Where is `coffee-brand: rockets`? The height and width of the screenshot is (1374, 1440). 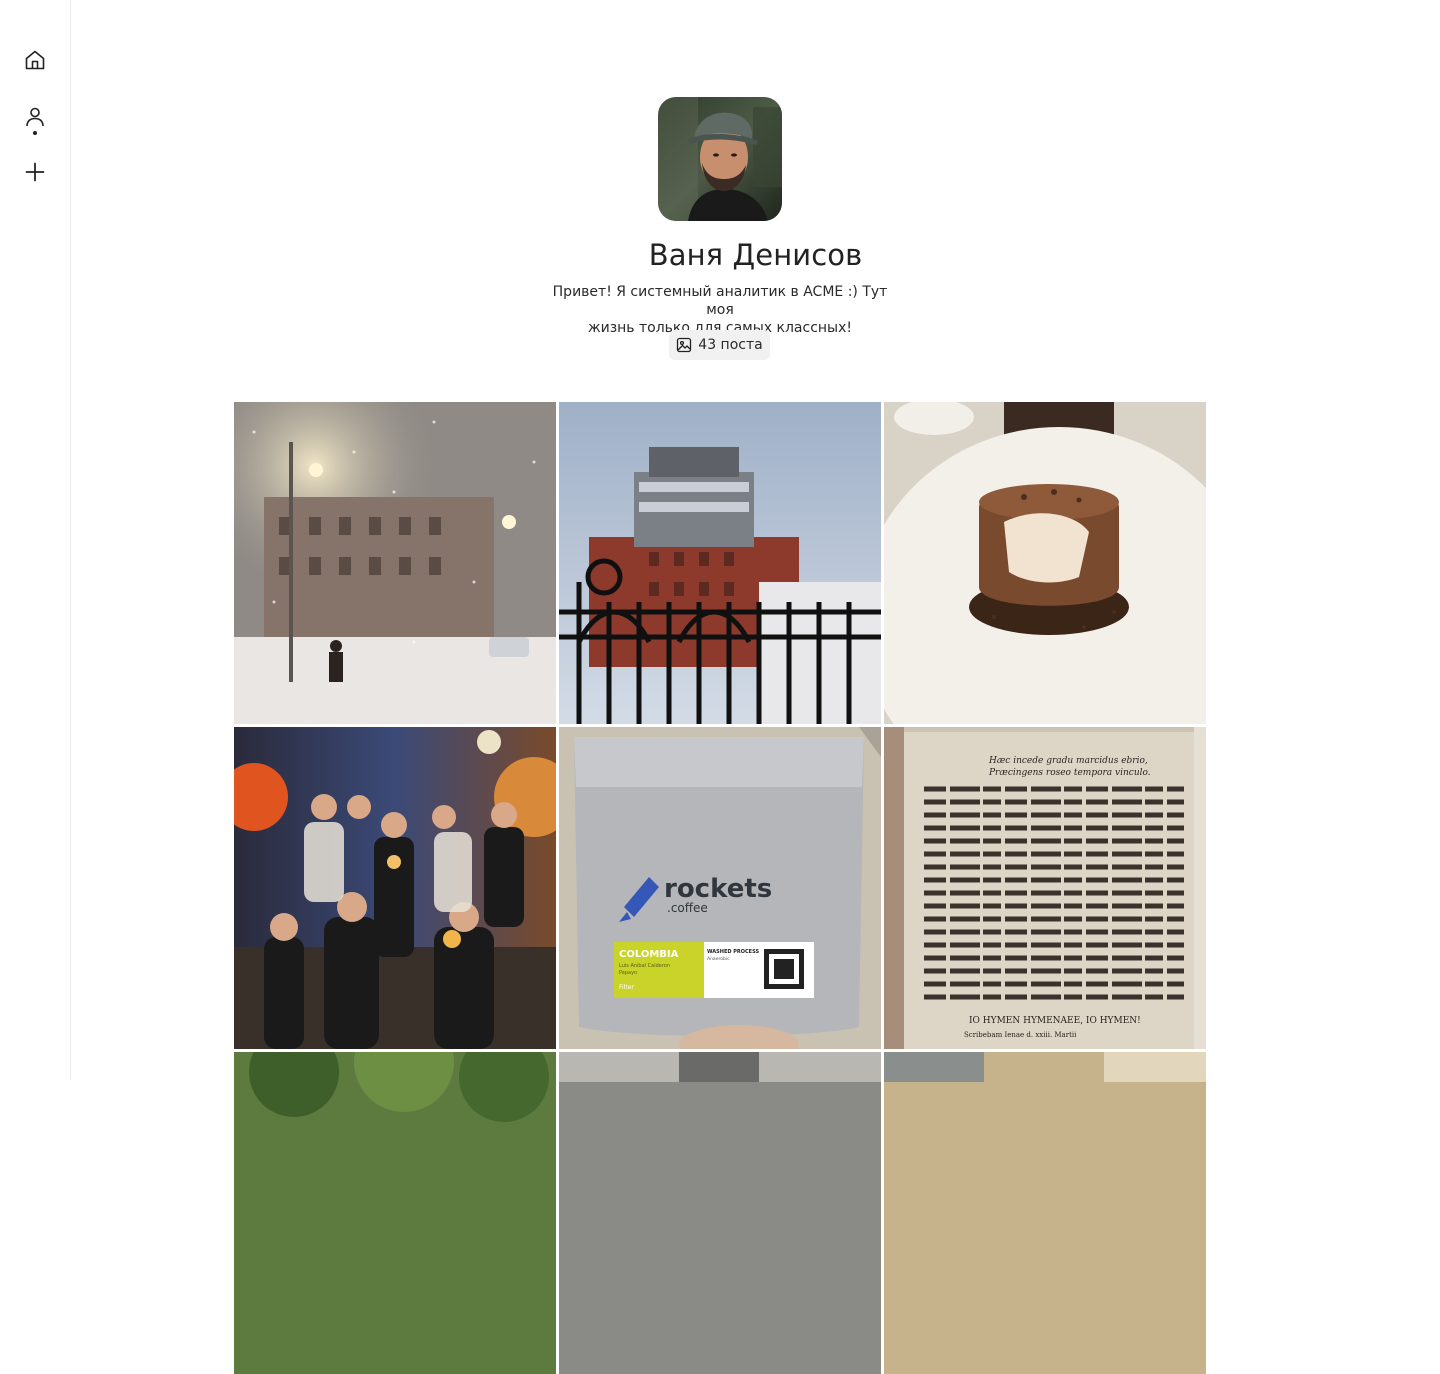
coffee-brand: rockets is located at coordinates (718, 889).